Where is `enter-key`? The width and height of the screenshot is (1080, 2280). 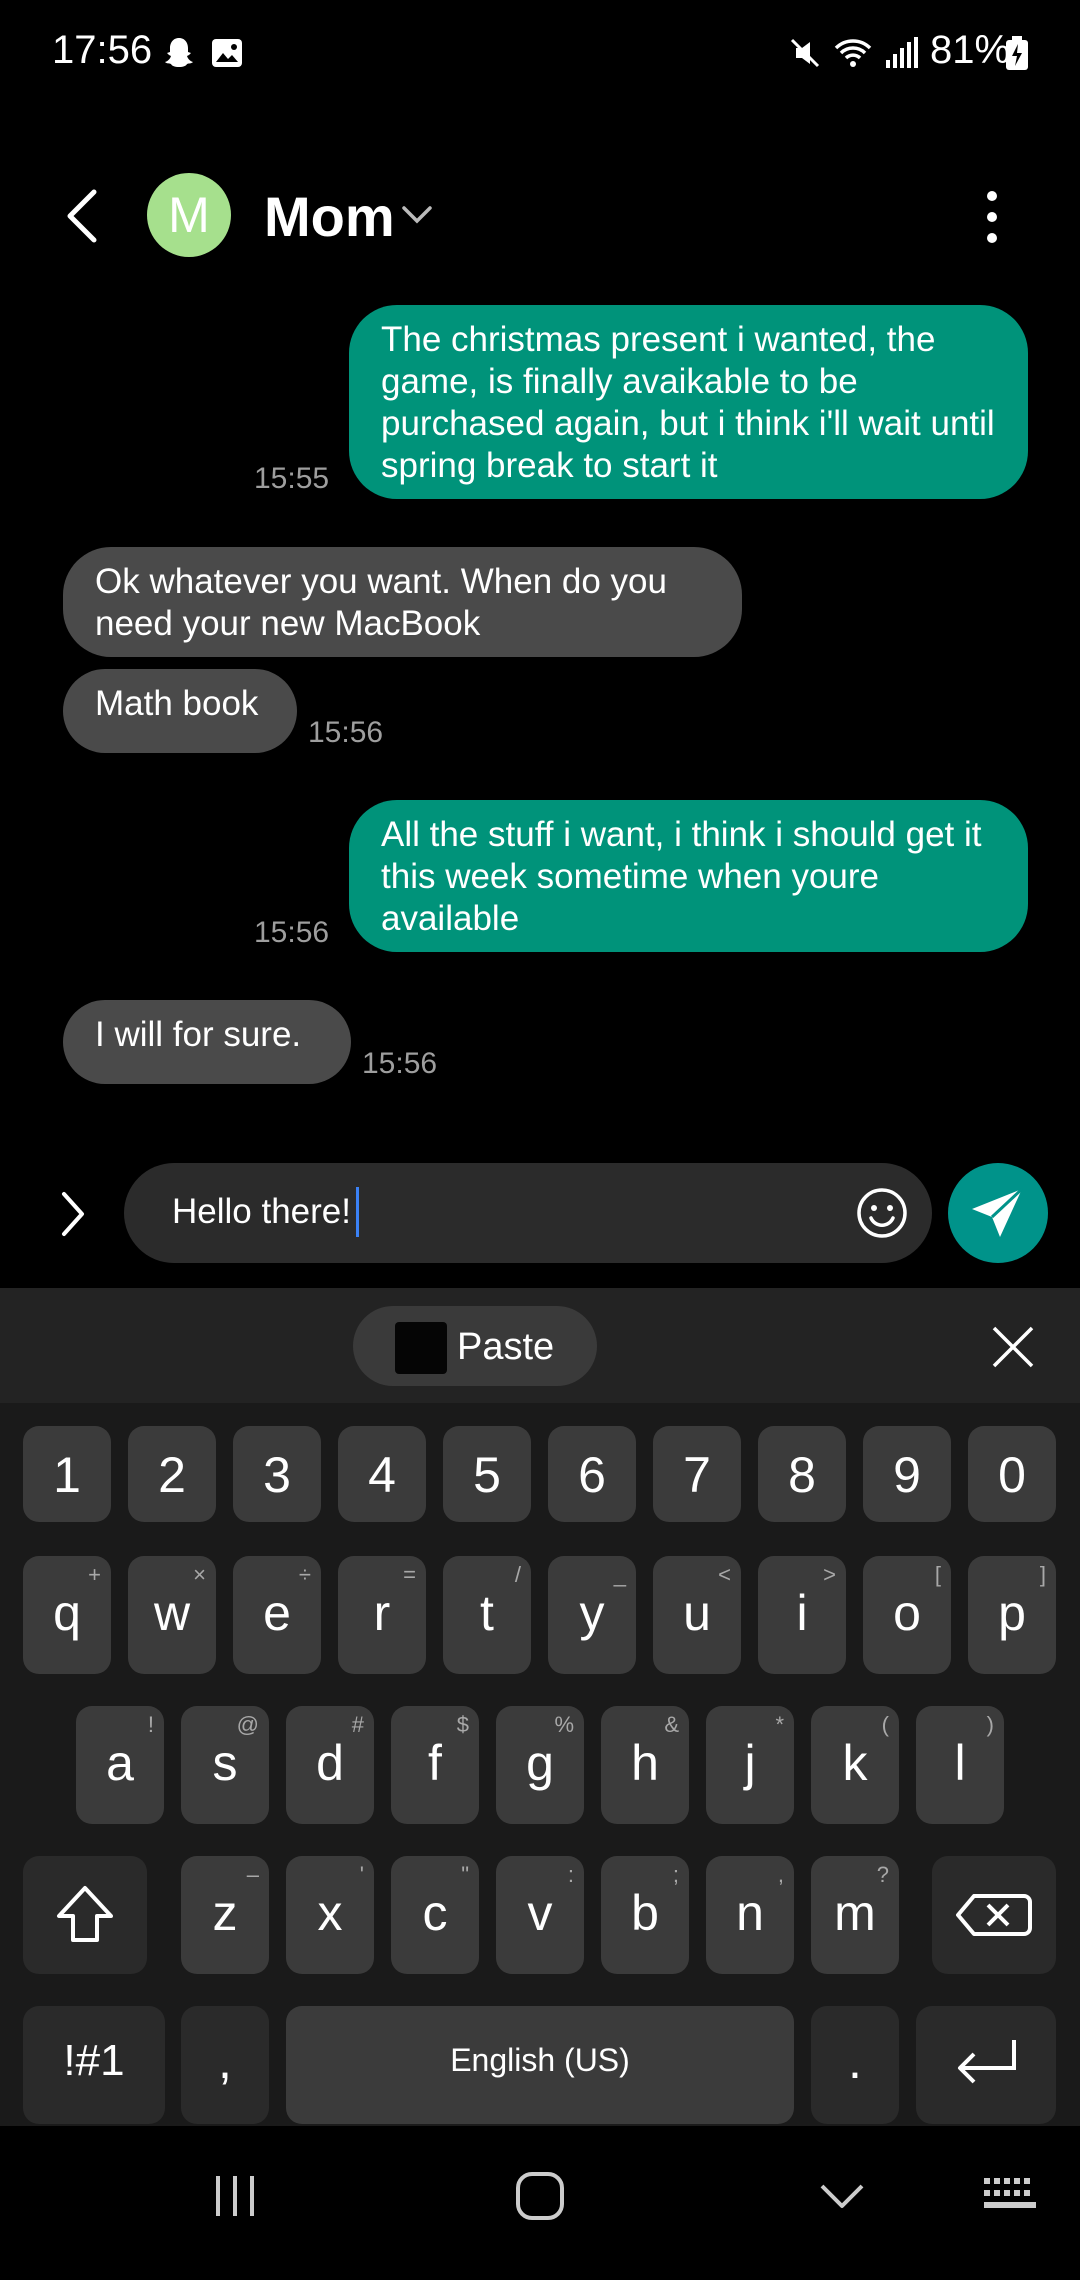 enter-key is located at coordinates (986, 2065).